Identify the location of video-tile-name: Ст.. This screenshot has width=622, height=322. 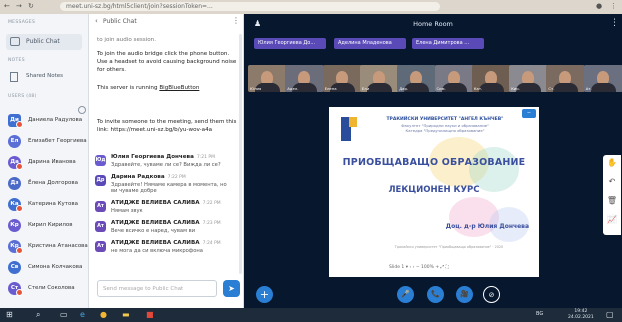
(551, 88).